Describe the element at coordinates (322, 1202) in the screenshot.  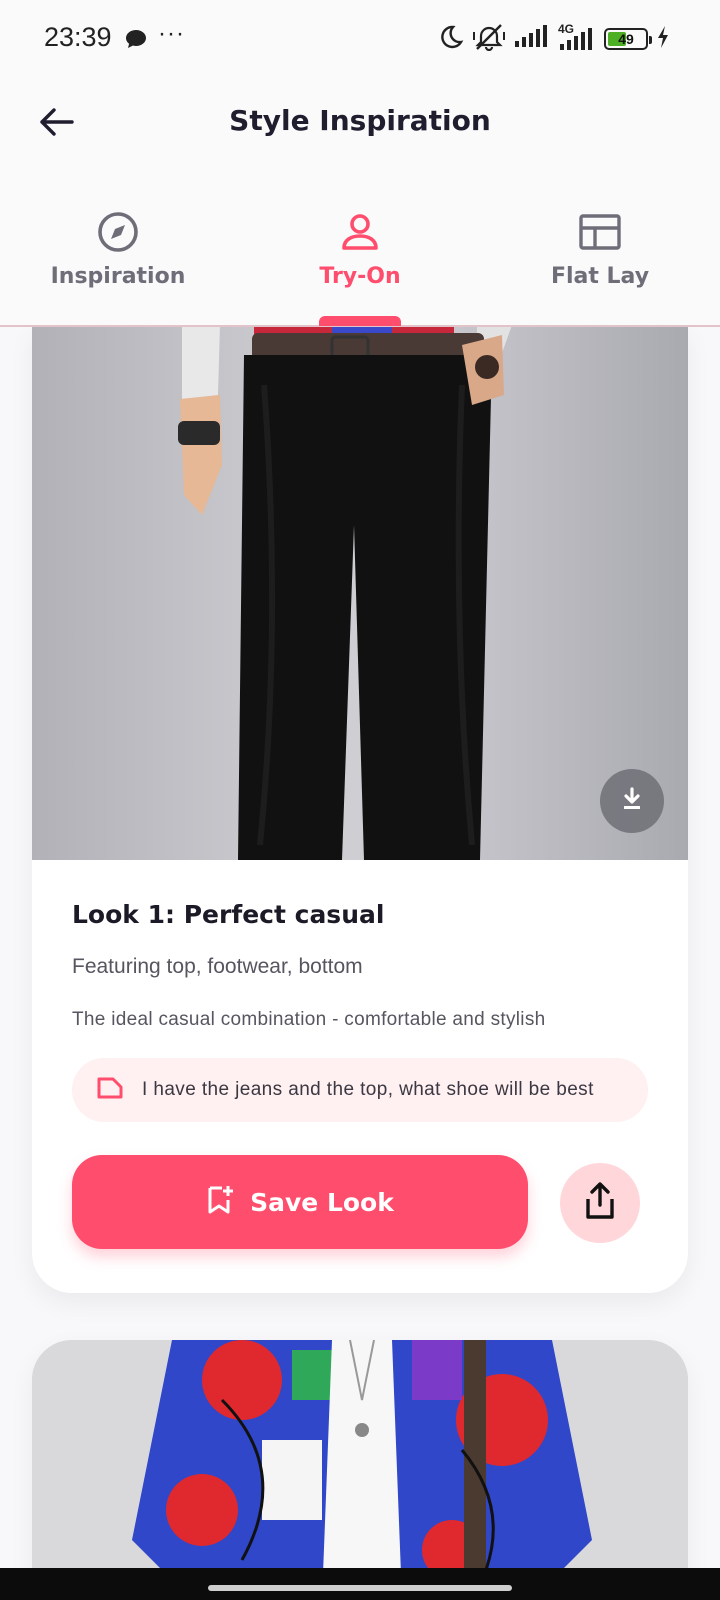
I see `save-look-label: Save Look` at that location.